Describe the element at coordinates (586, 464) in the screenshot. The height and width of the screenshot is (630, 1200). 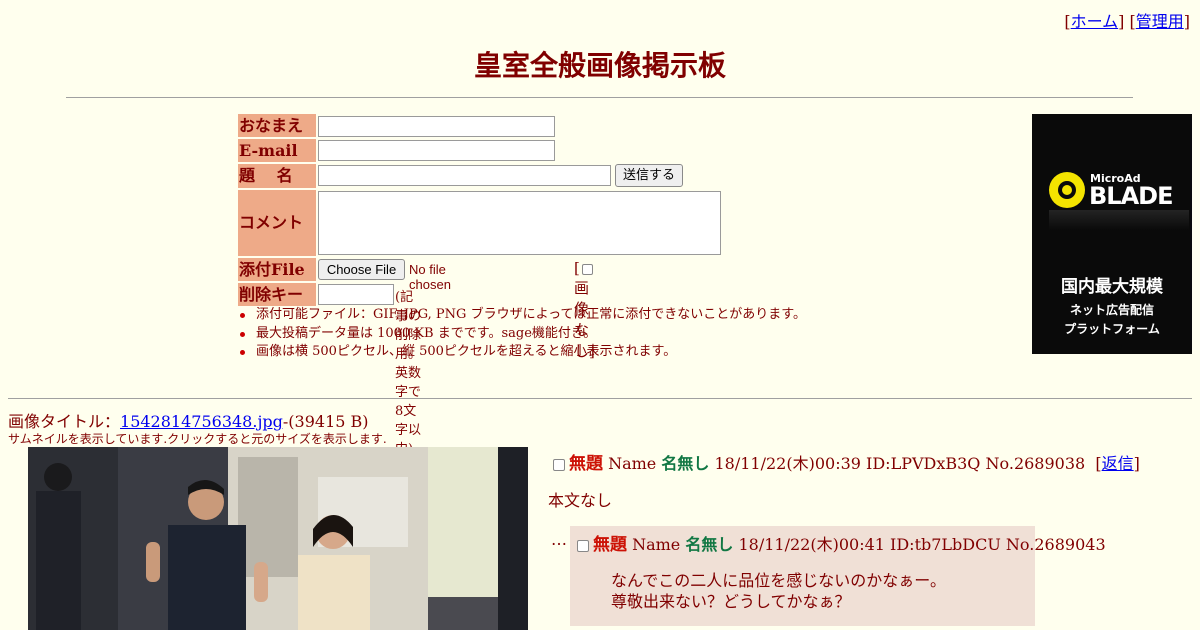
I see `post-subject: 無題` at that location.